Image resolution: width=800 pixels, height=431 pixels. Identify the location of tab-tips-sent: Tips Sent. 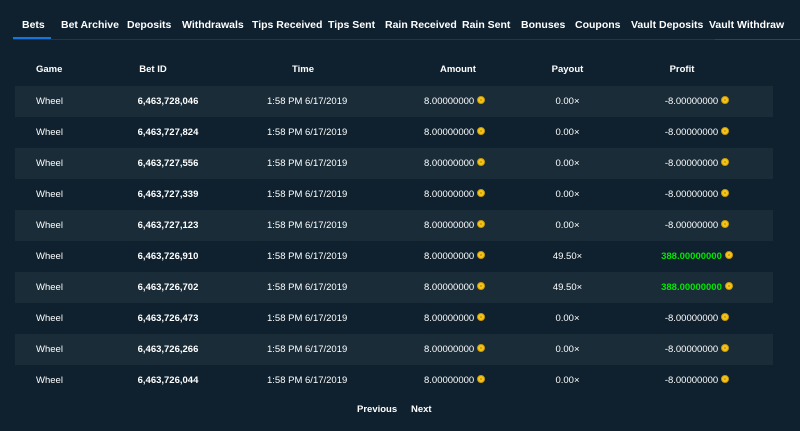
(351, 19).